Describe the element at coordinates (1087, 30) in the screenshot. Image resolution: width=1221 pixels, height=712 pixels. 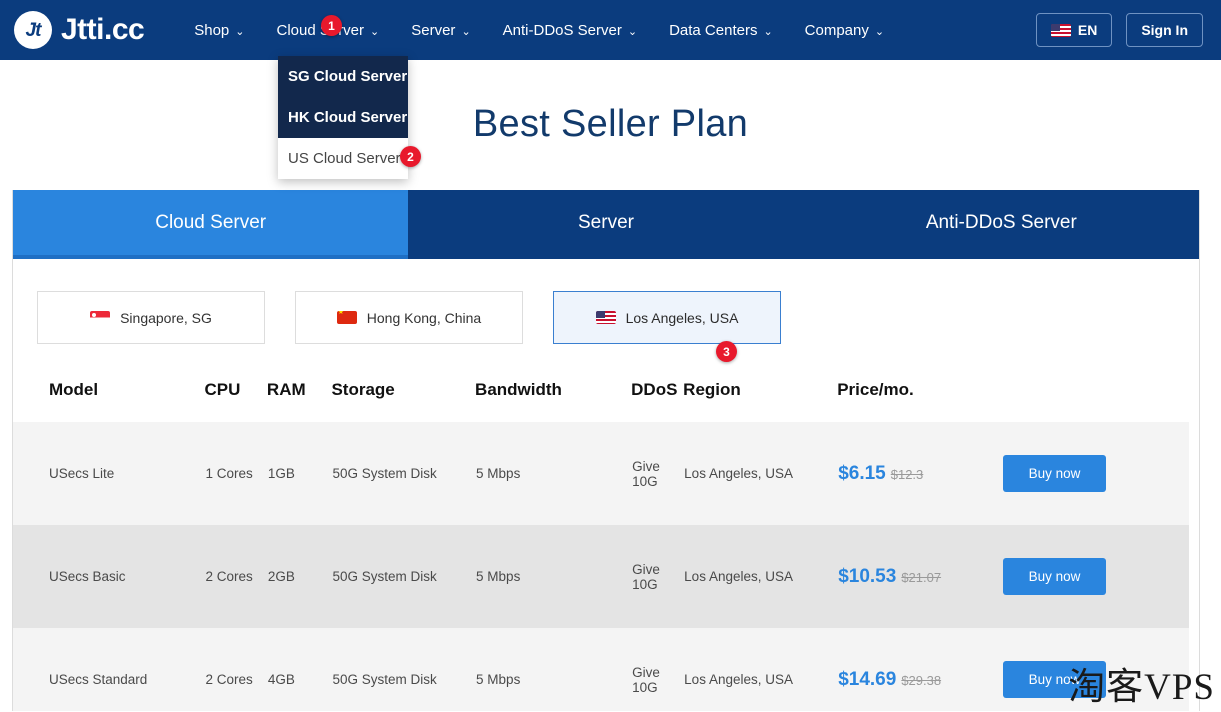
I see `language-label: EN` at that location.